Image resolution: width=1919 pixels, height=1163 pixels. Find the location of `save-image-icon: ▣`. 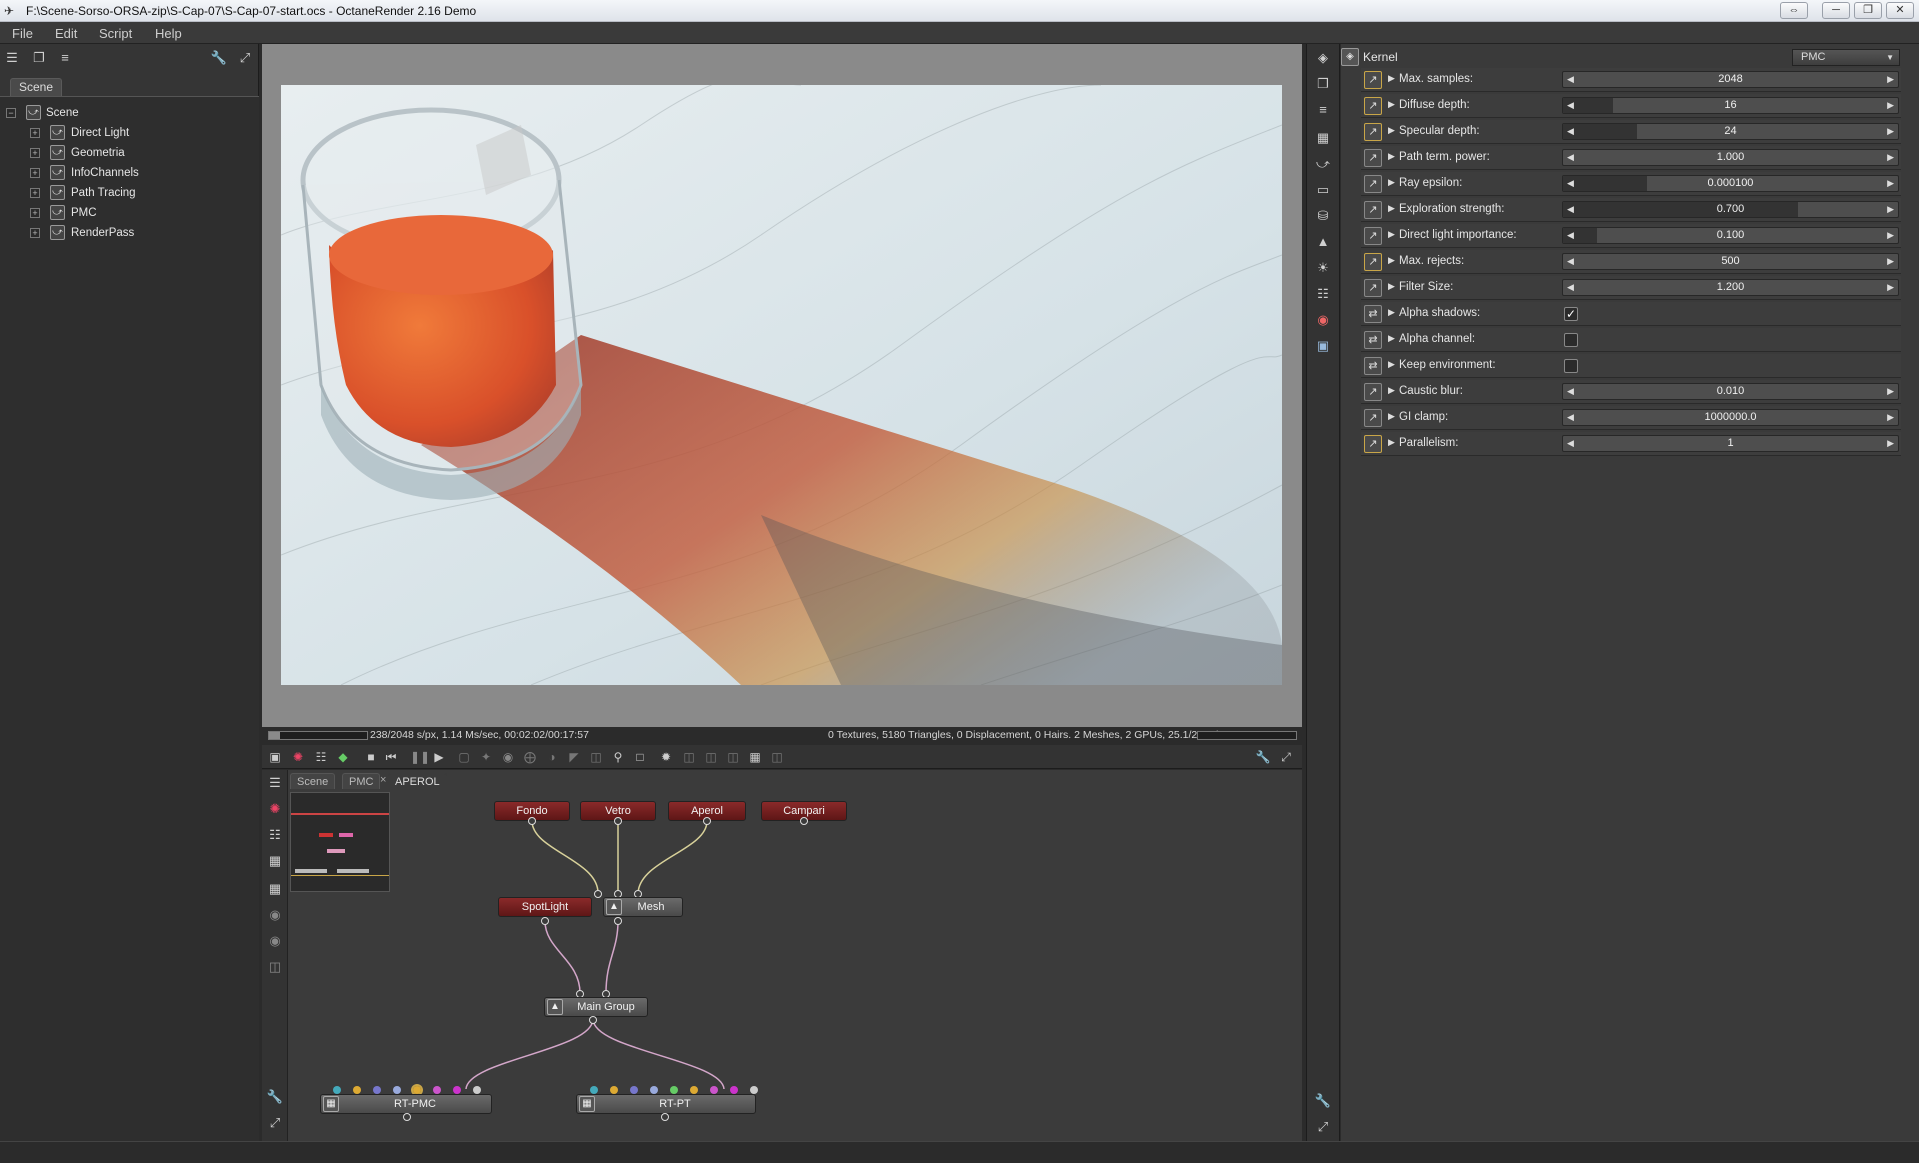

save-image-icon: ▣ is located at coordinates (275, 757).